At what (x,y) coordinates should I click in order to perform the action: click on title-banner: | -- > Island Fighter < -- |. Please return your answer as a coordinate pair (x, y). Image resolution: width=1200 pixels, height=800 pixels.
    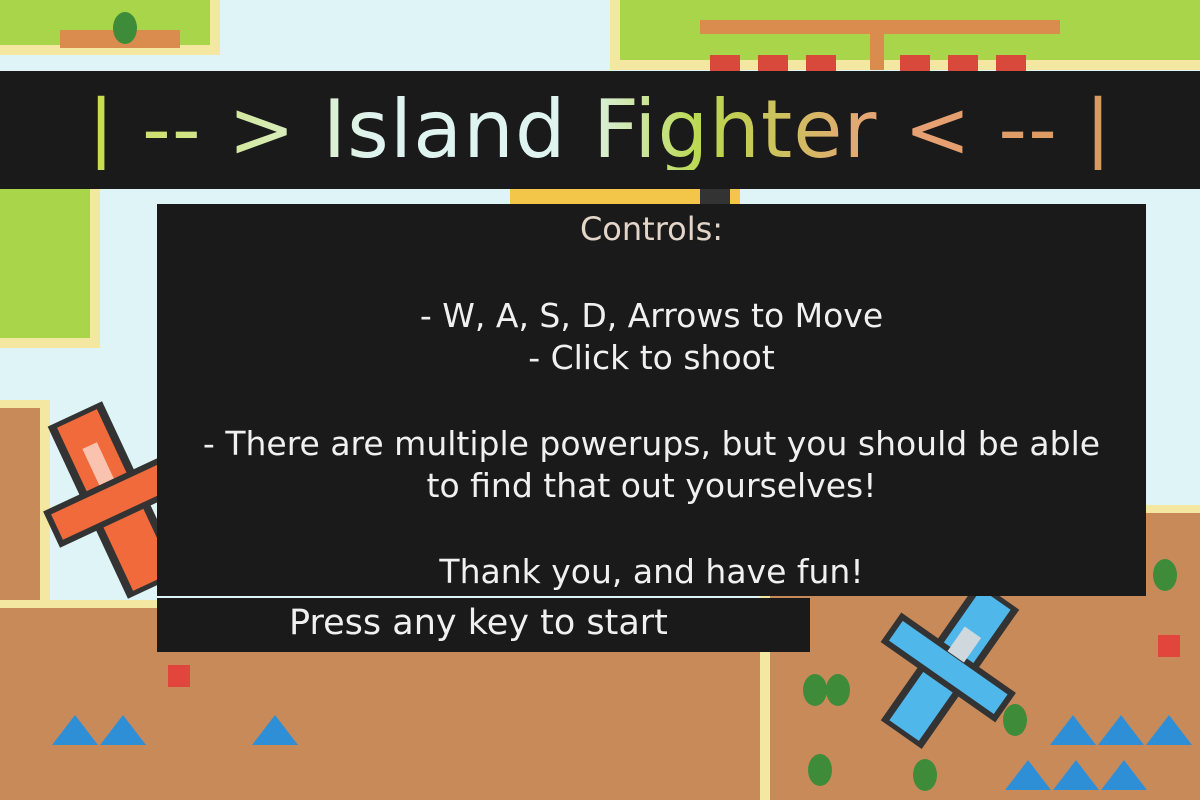
    Looking at the image, I should click on (600, 130).